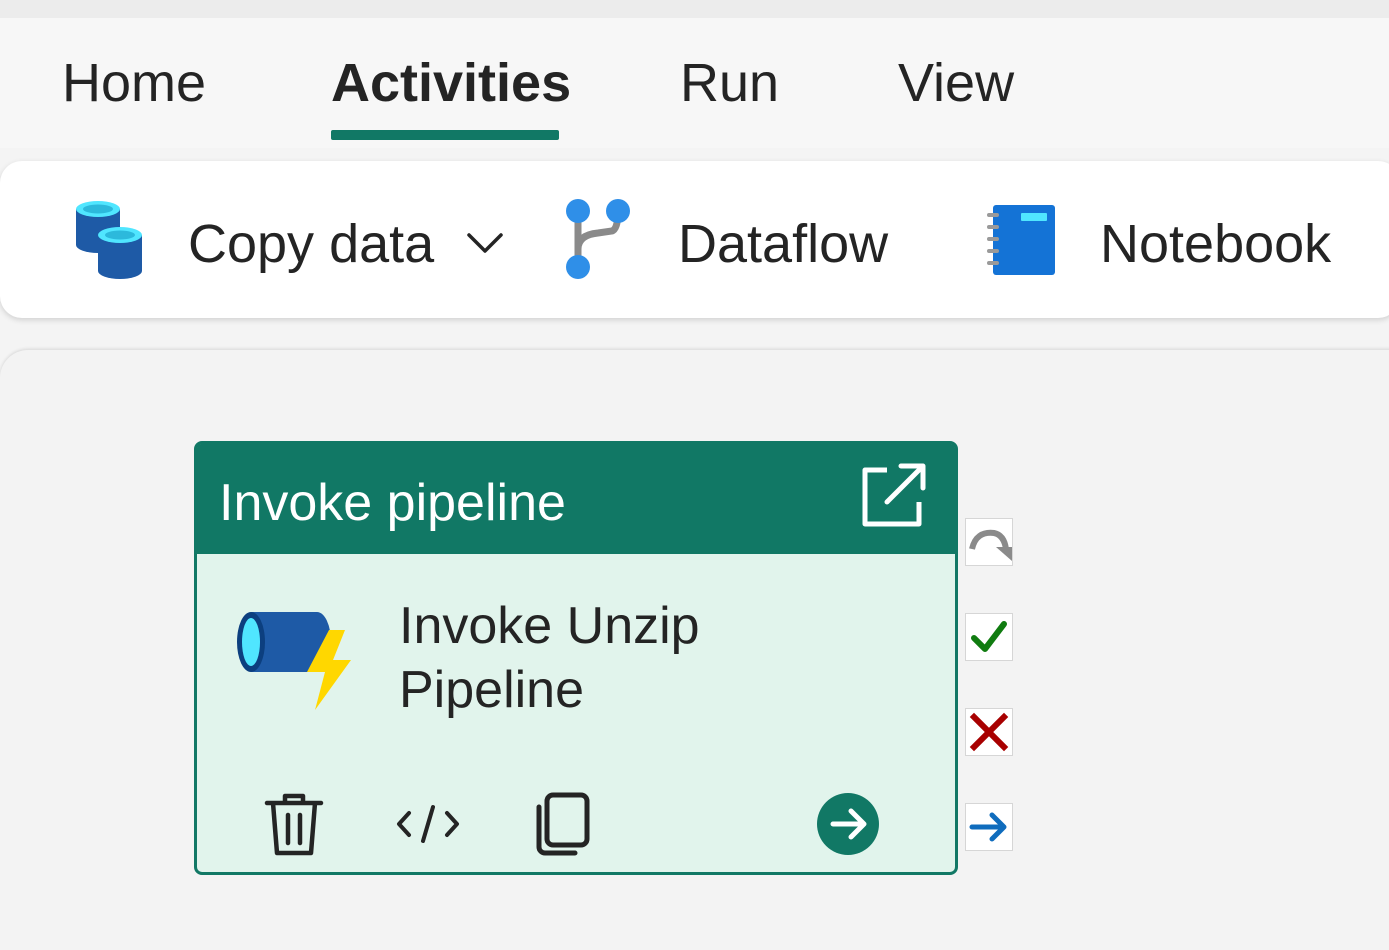 The image size is (1389, 950). I want to click on checkmark-icon, so click(989, 636).